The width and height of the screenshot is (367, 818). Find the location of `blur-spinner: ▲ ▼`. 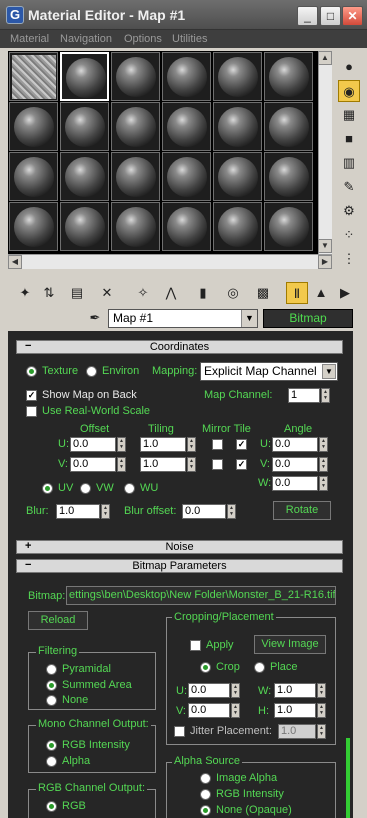

blur-spinner: ▲ ▼ is located at coordinates (105, 511).